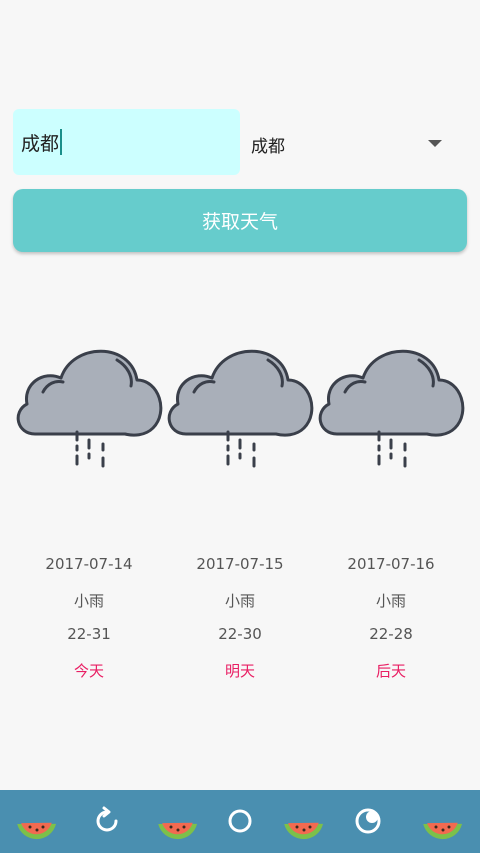 The image size is (480, 853). What do you see at coordinates (368, 821) in the screenshot?
I see `moon-icon` at bounding box center [368, 821].